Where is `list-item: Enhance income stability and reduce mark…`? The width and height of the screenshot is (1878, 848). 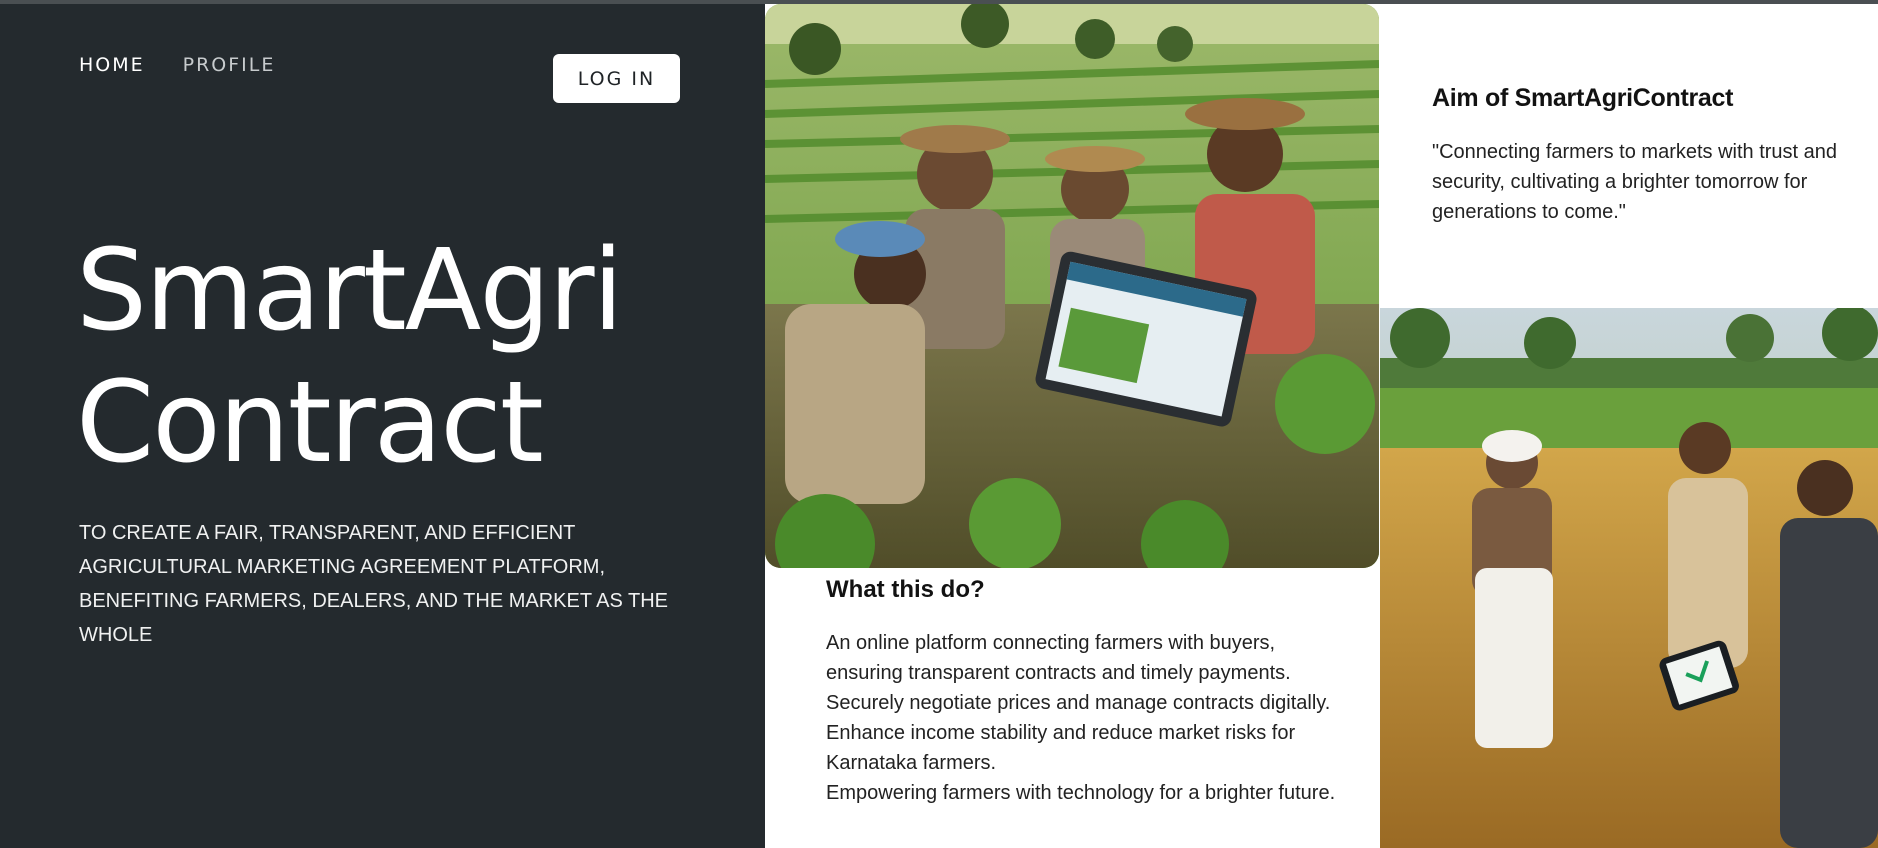
list-item: Enhance income stability and reduce mark… is located at coordinates (1061, 748).